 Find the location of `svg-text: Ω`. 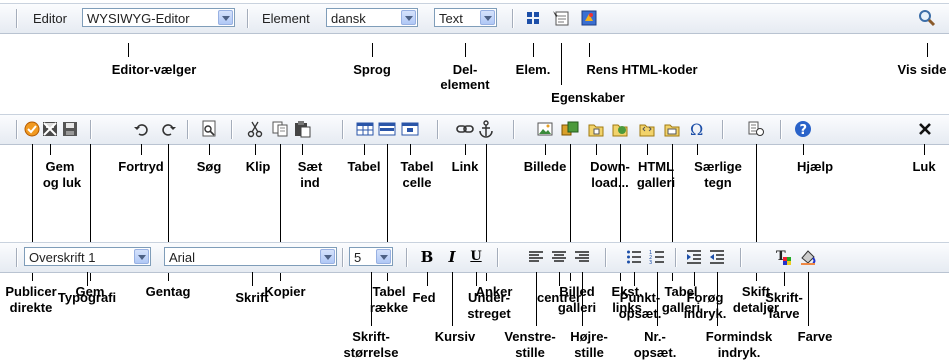

svg-text: Ω is located at coordinates (696, 129).